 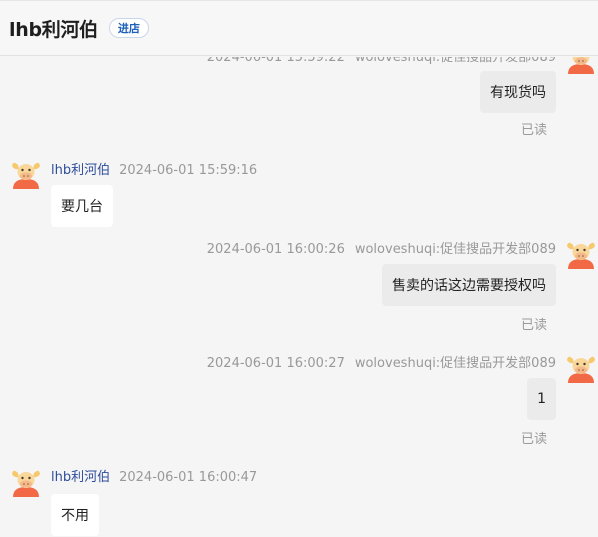 I want to click on message-meta: lhb利河伯 2024-06-01 15:59:16, so click(x=154, y=168).